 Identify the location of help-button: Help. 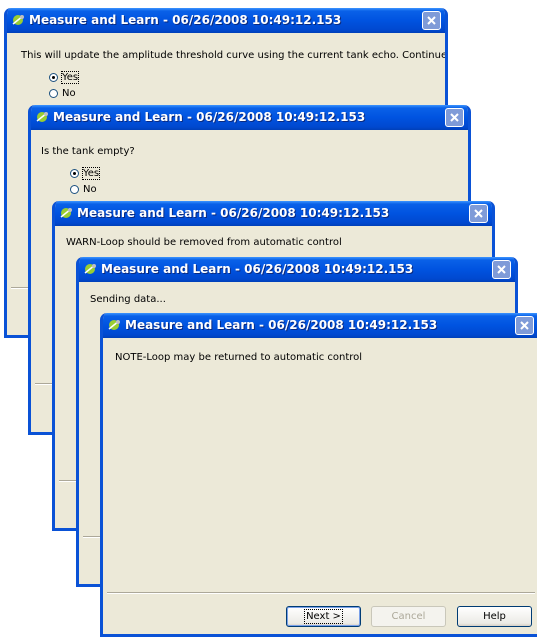
(494, 616).